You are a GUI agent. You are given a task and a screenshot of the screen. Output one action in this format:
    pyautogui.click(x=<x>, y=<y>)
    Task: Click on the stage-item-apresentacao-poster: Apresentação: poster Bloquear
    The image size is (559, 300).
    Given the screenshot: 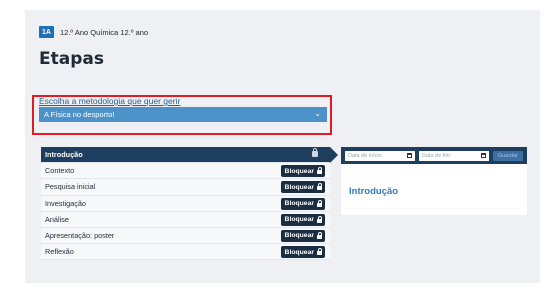 What is the action you would take?
    pyautogui.click(x=185, y=236)
    